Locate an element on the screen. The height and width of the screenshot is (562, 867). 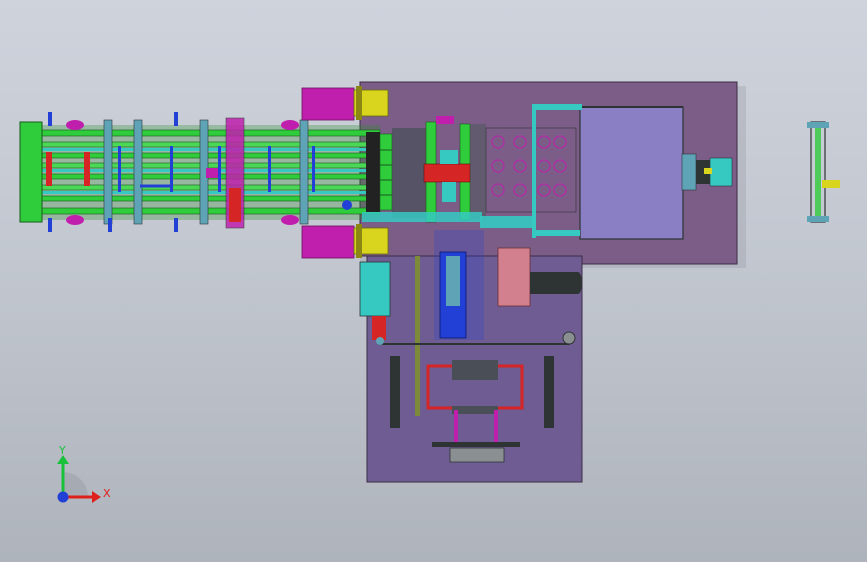
cylinder-bottom is located at coordinates (345, 241).